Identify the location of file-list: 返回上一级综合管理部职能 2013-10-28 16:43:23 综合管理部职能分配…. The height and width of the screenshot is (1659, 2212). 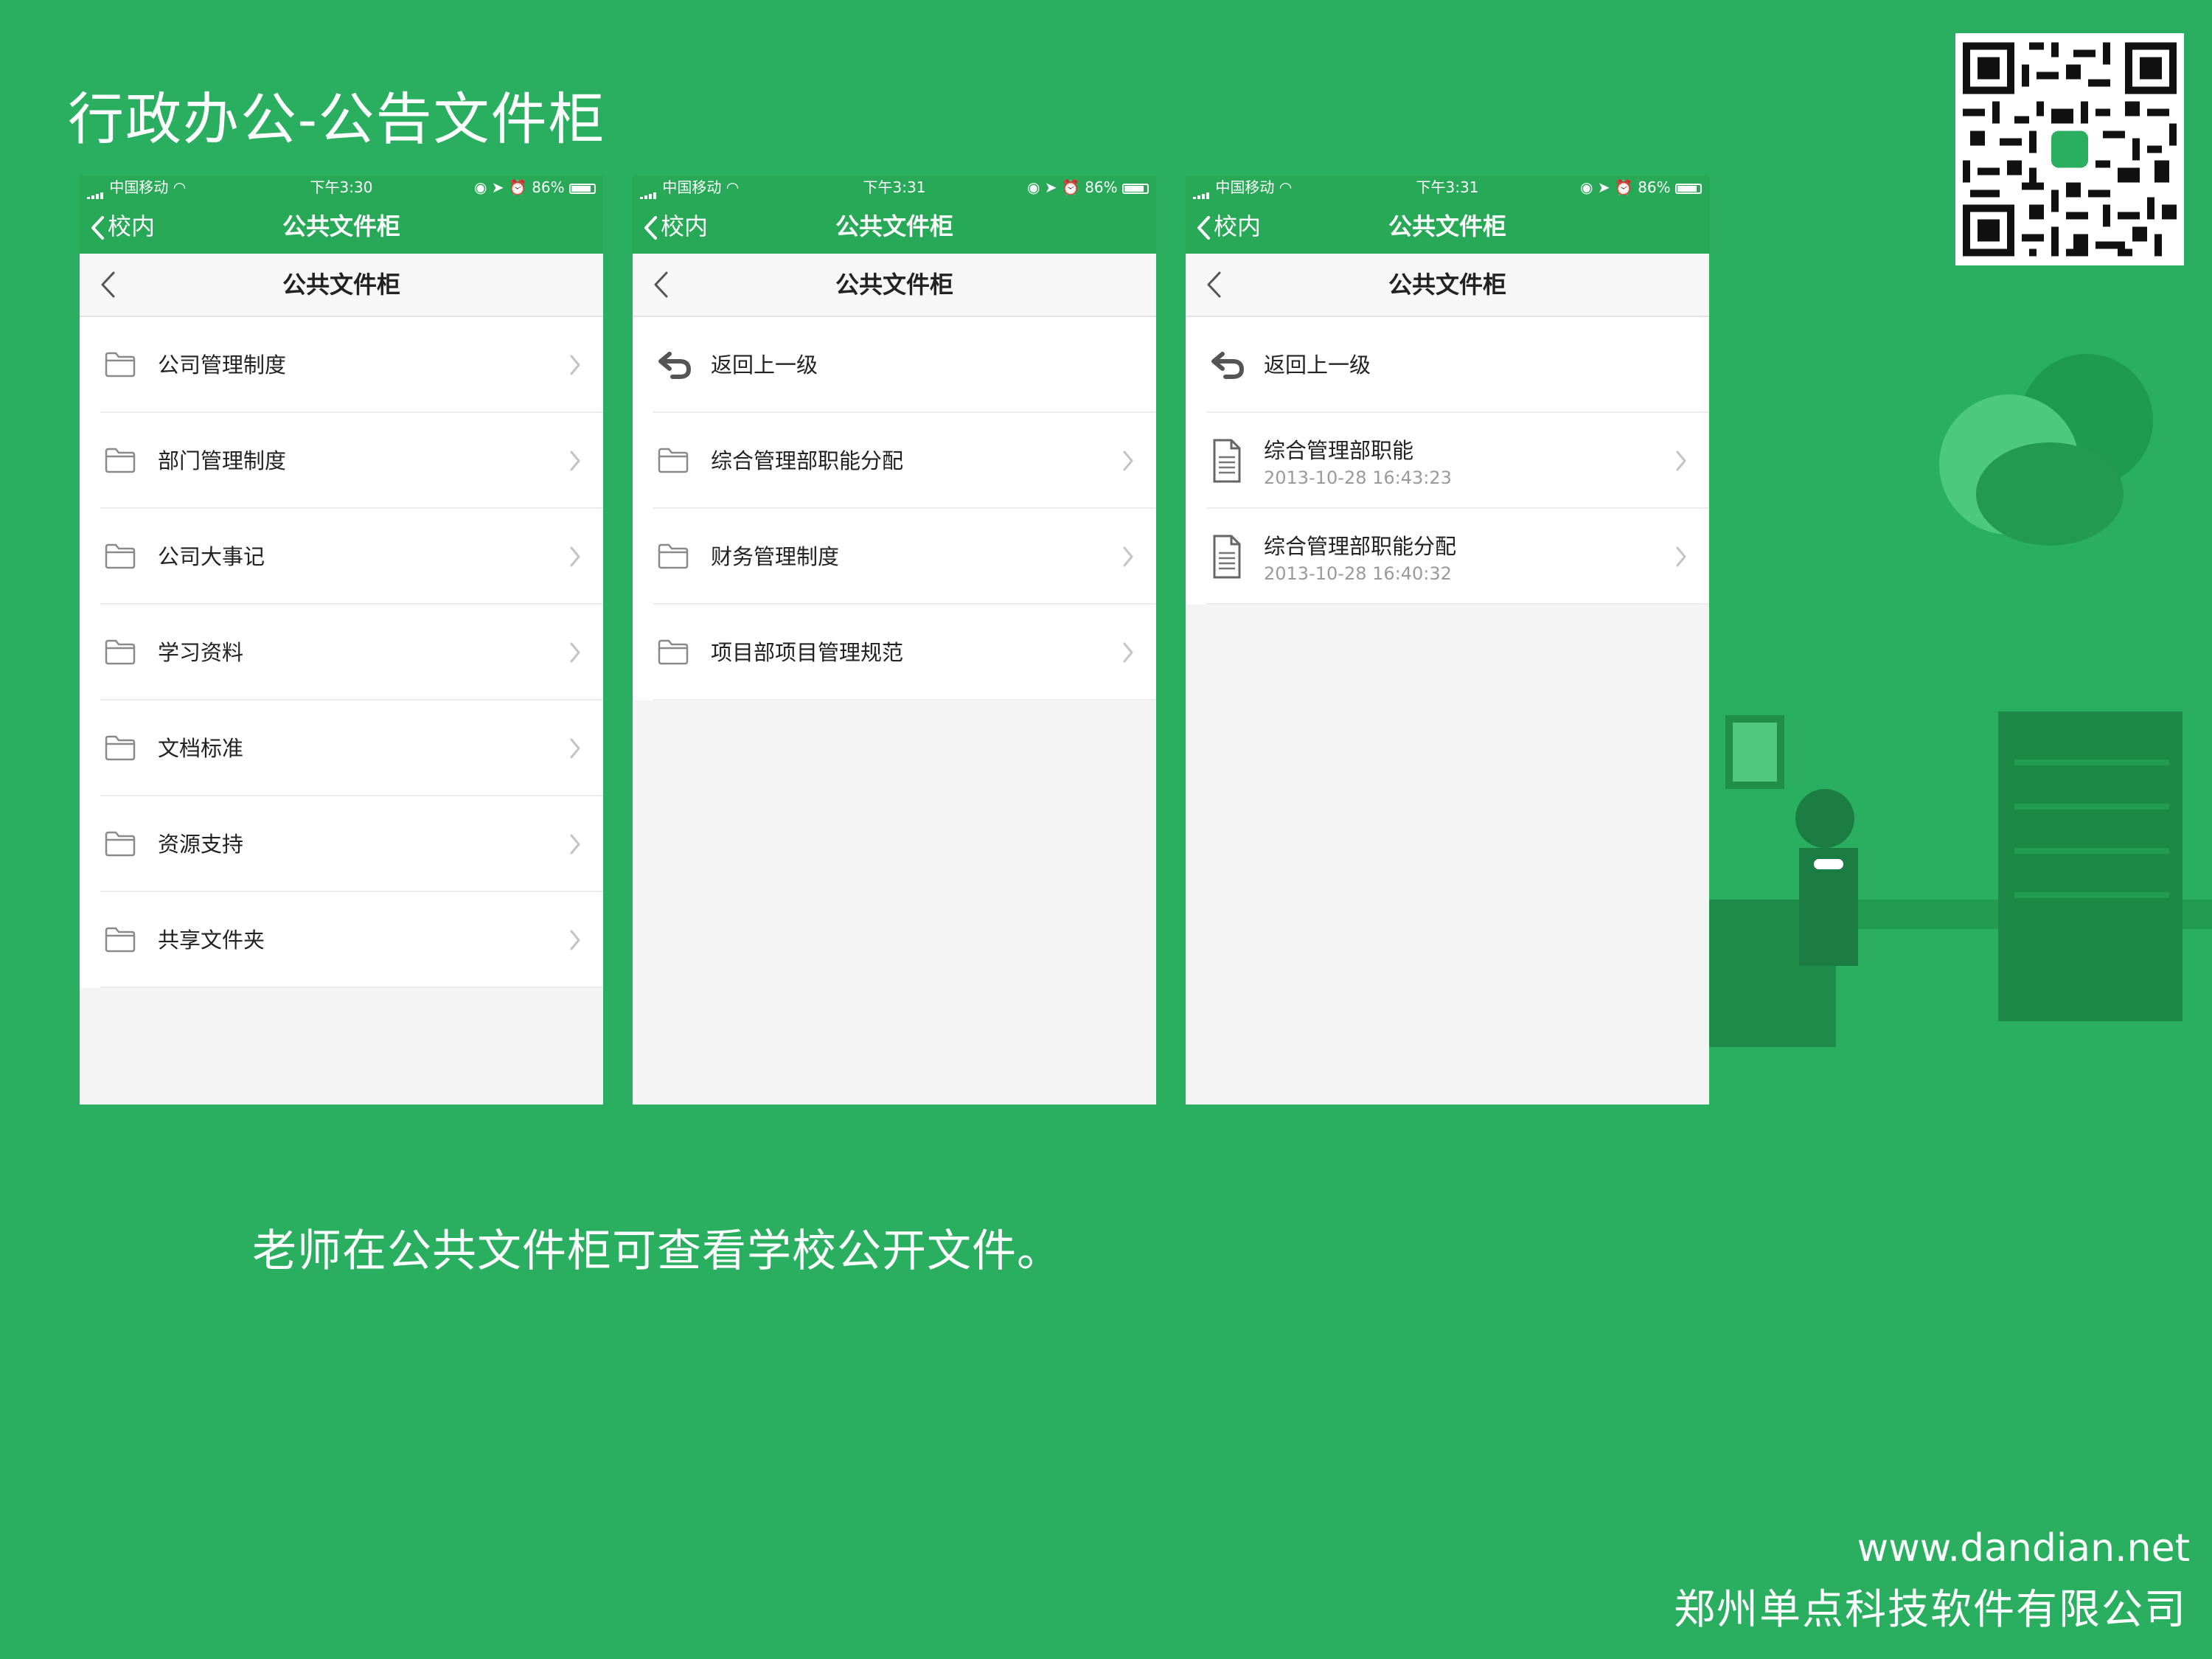
(1447, 461).